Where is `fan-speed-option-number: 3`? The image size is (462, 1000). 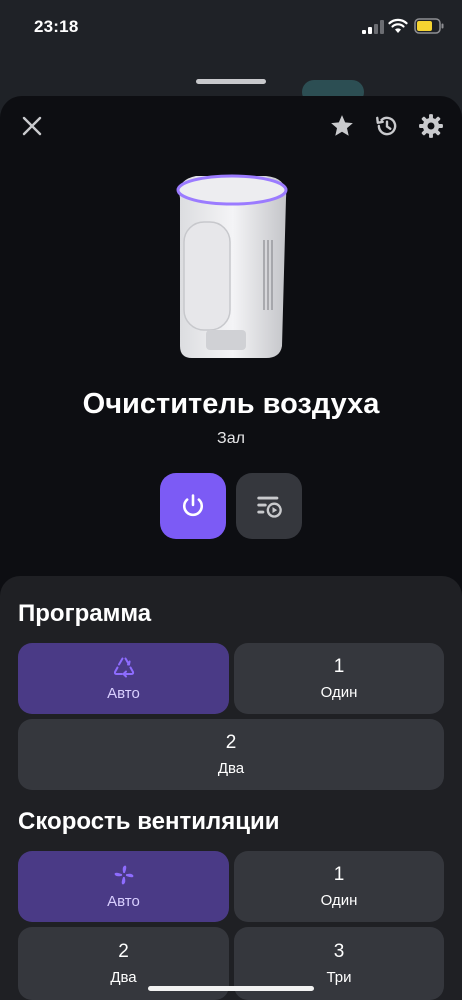 fan-speed-option-number: 3 is located at coordinates (339, 951).